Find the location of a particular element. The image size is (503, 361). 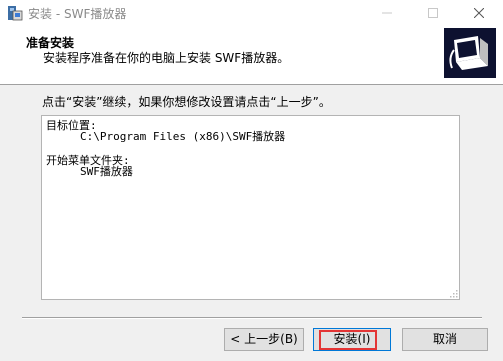

cancel-button: 取消 is located at coordinates (445, 339).